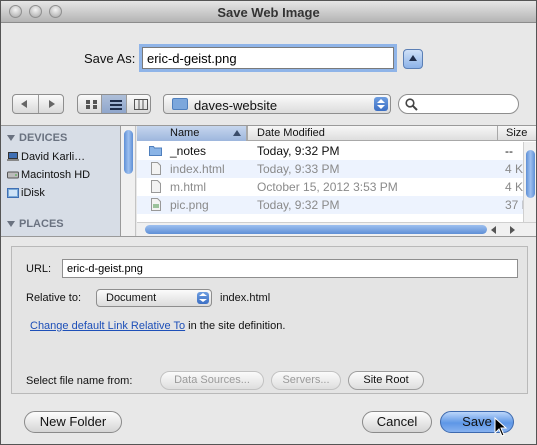 The height and width of the screenshot is (445, 537). What do you see at coordinates (298, 169) in the screenshot?
I see `file-date: Today, 9:33 PM` at bounding box center [298, 169].